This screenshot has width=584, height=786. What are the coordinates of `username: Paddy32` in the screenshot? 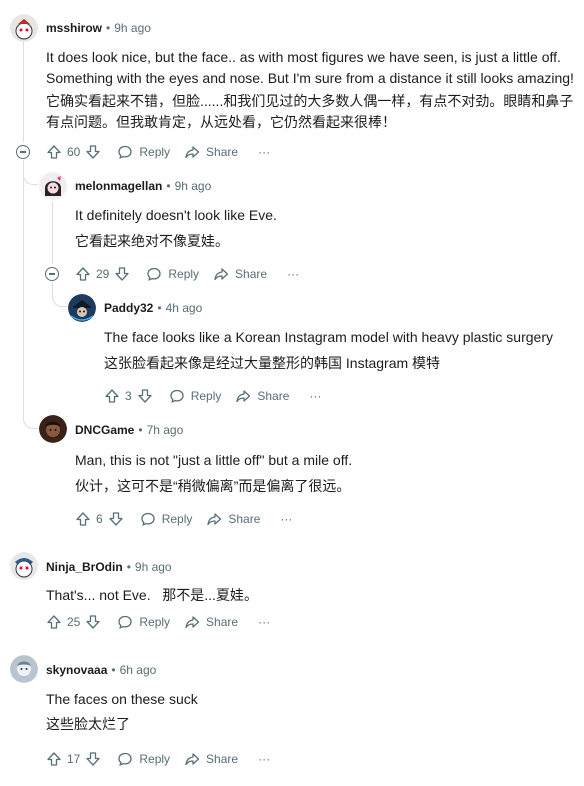 It's located at (128, 308).